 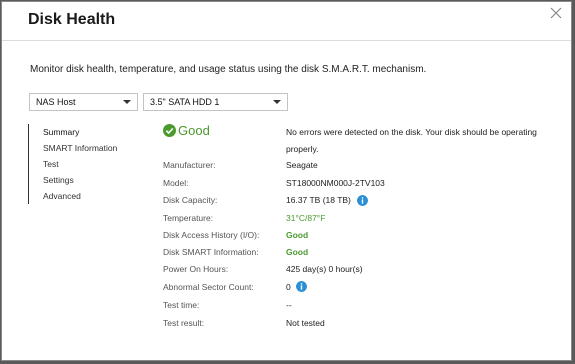 I want to click on disk-capacity-value: 16.37 TB (18 TB), so click(x=318, y=200).